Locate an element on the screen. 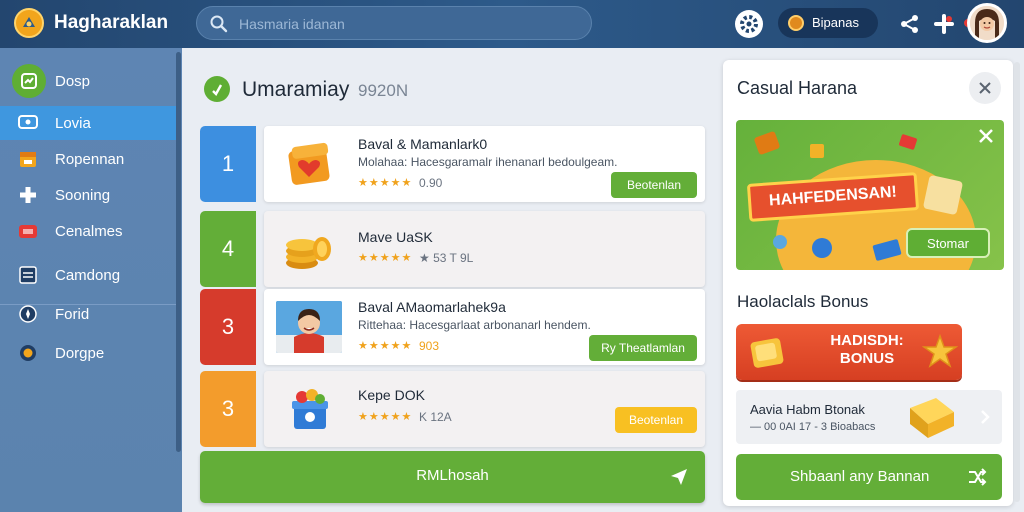 The width and height of the screenshot is (1024, 512). sidebar-item-dorgpe: Dorgpe is located at coordinates (88, 353).